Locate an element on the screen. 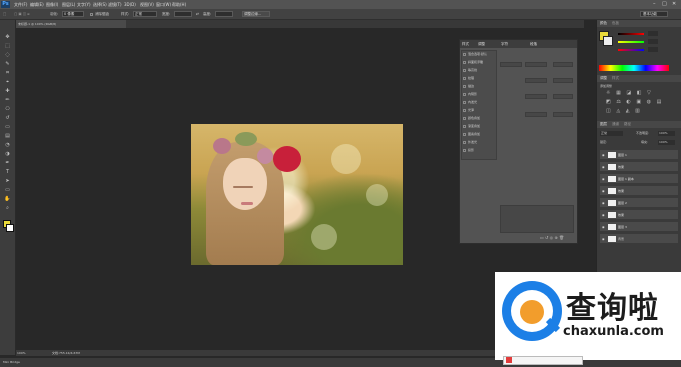 This screenshot has width=681, height=367. zoom-tool-icon: ⌕ is located at coordinates (7, 208).